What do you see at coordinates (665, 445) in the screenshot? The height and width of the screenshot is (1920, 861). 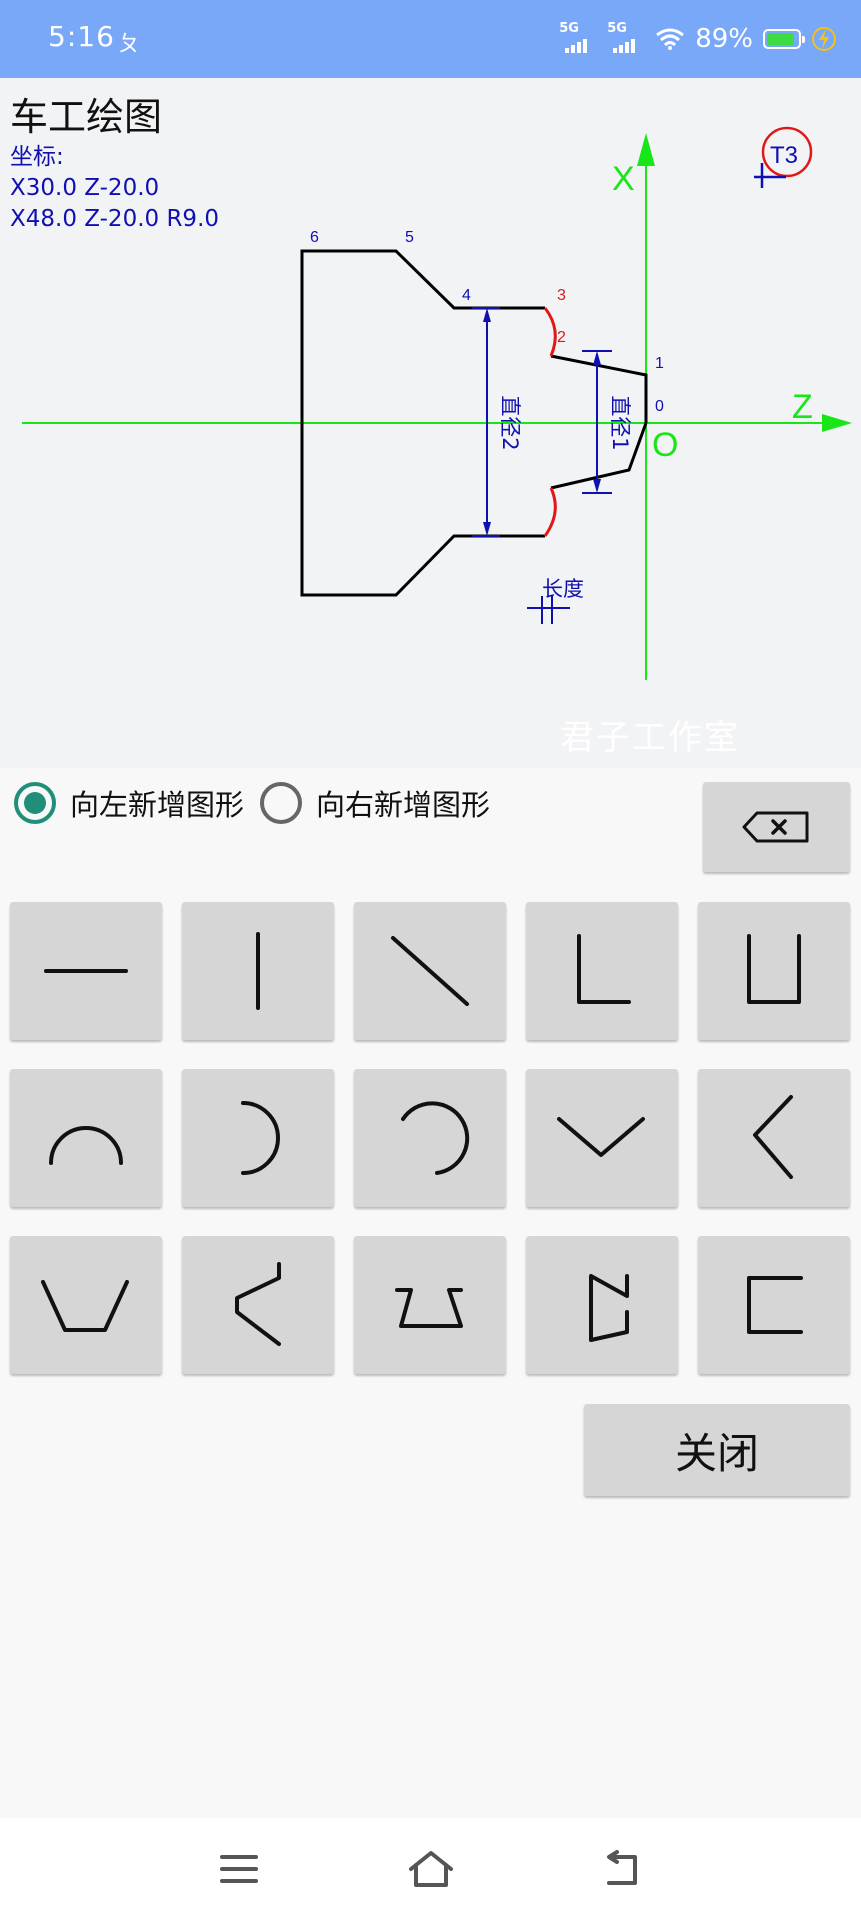 I see `origin-label: O` at bounding box center [665, 445].